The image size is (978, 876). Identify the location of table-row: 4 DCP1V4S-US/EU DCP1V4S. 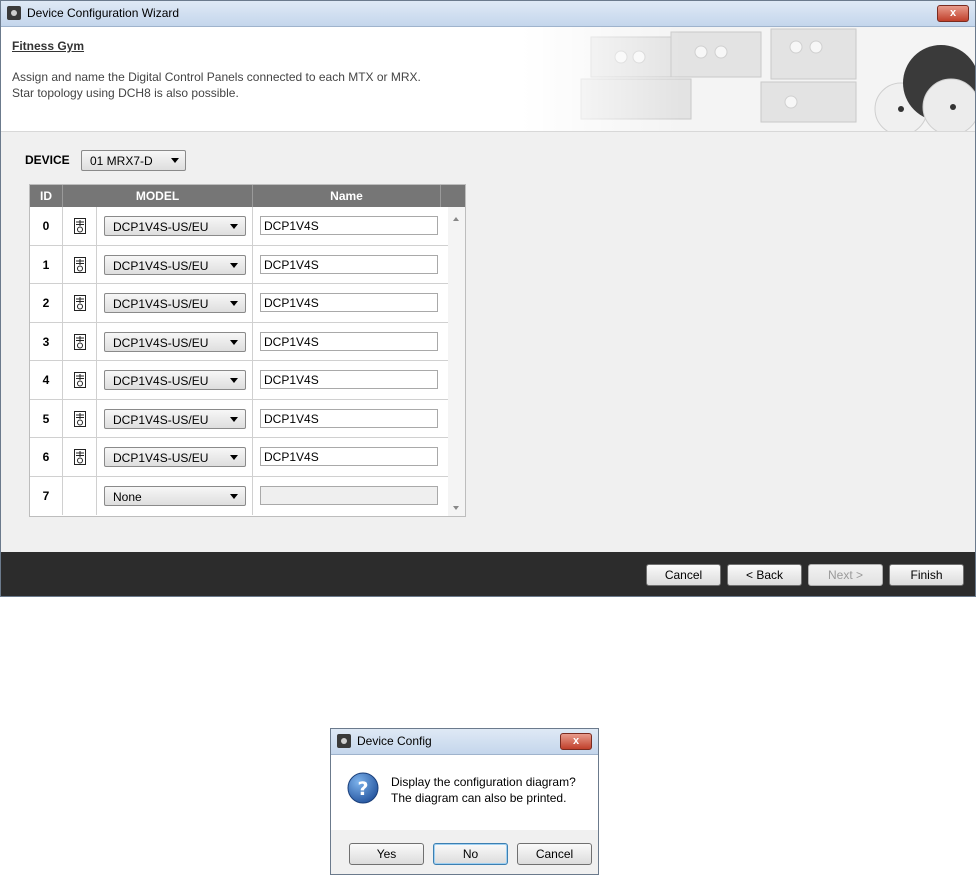
(239, 380).